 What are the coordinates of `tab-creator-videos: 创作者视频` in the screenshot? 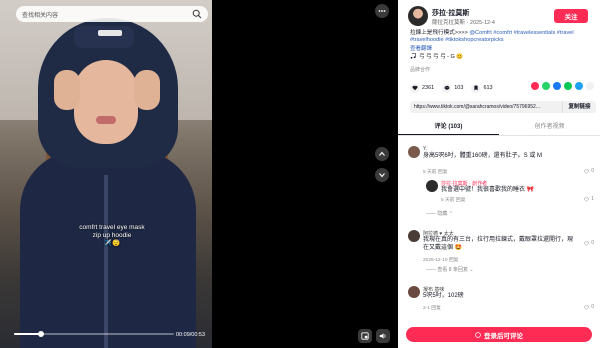 It's located at (549, 127).